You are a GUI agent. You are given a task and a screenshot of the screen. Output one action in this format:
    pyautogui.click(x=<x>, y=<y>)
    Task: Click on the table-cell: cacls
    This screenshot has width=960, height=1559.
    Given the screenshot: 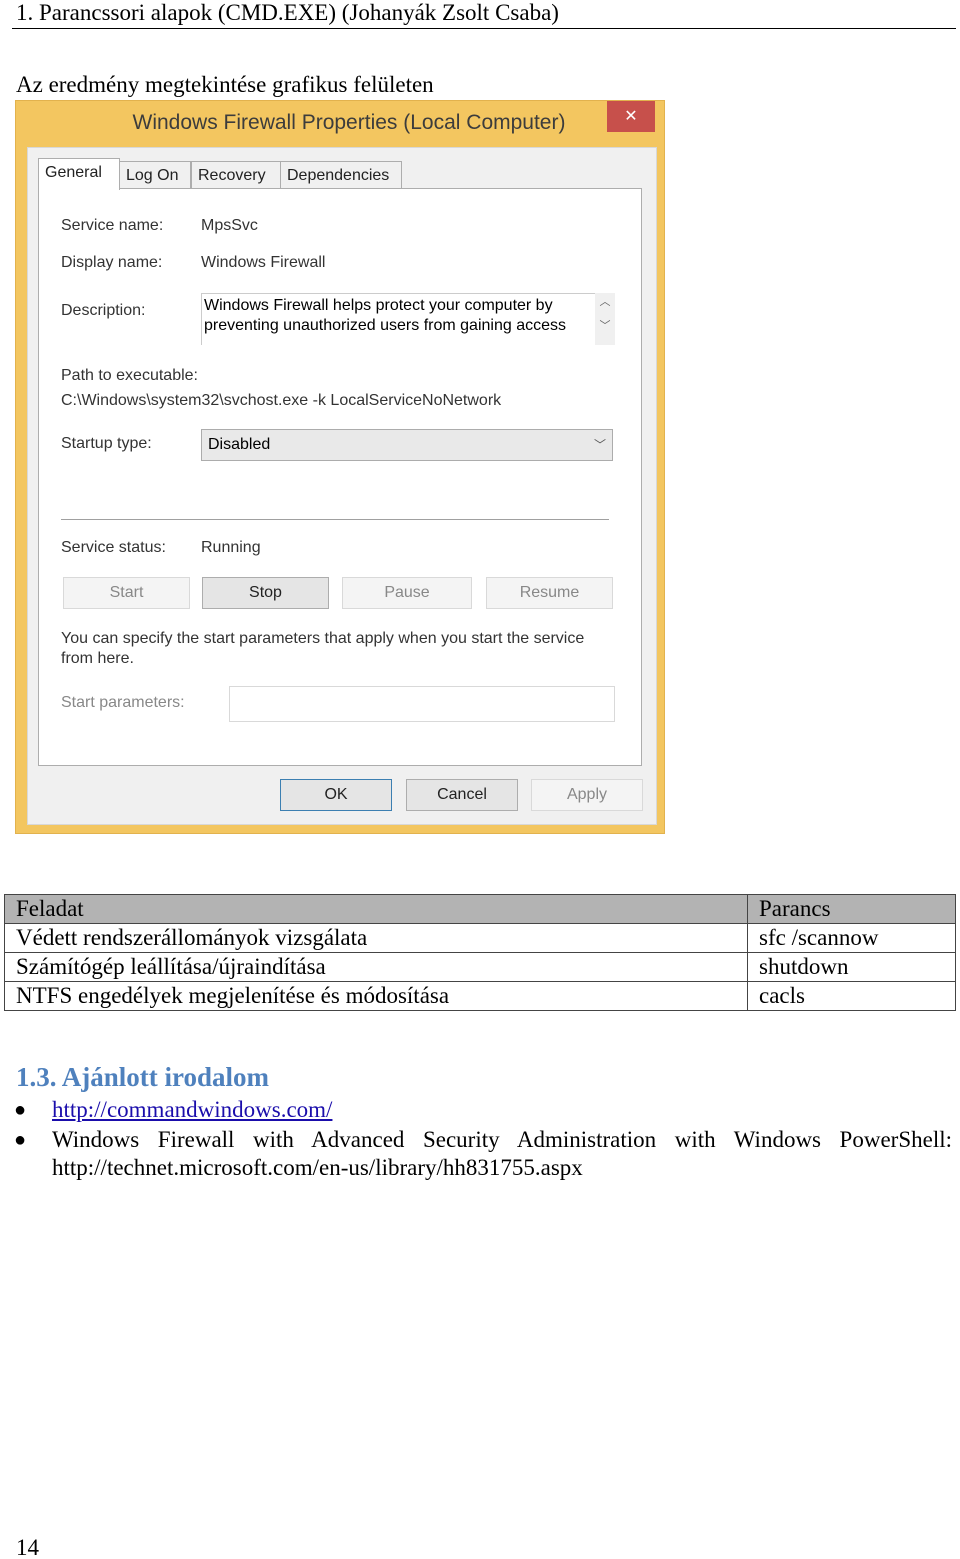 What is the action you would take?
    pyautogui.click(x=851, y=996)
    